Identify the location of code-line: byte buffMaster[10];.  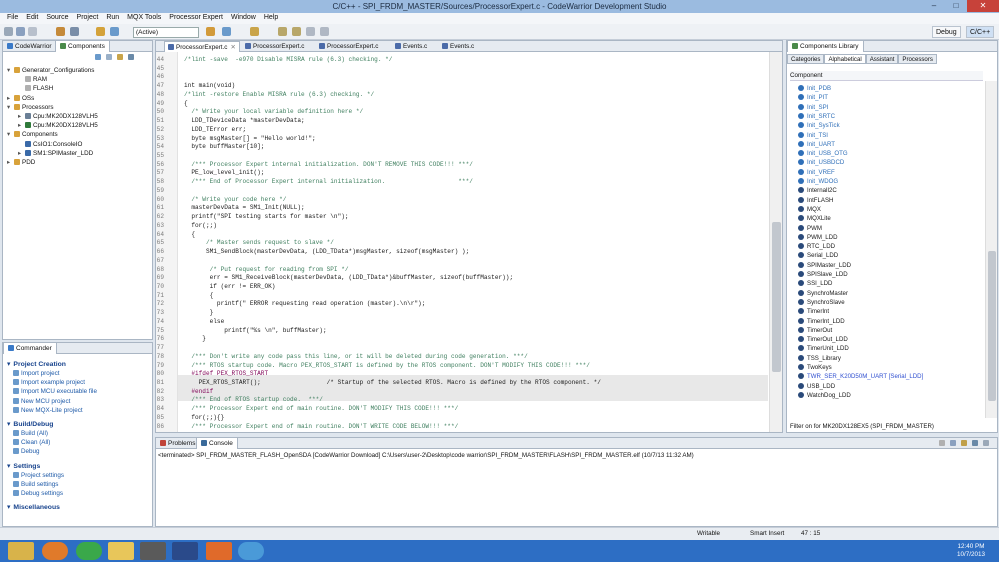
(224, 146).